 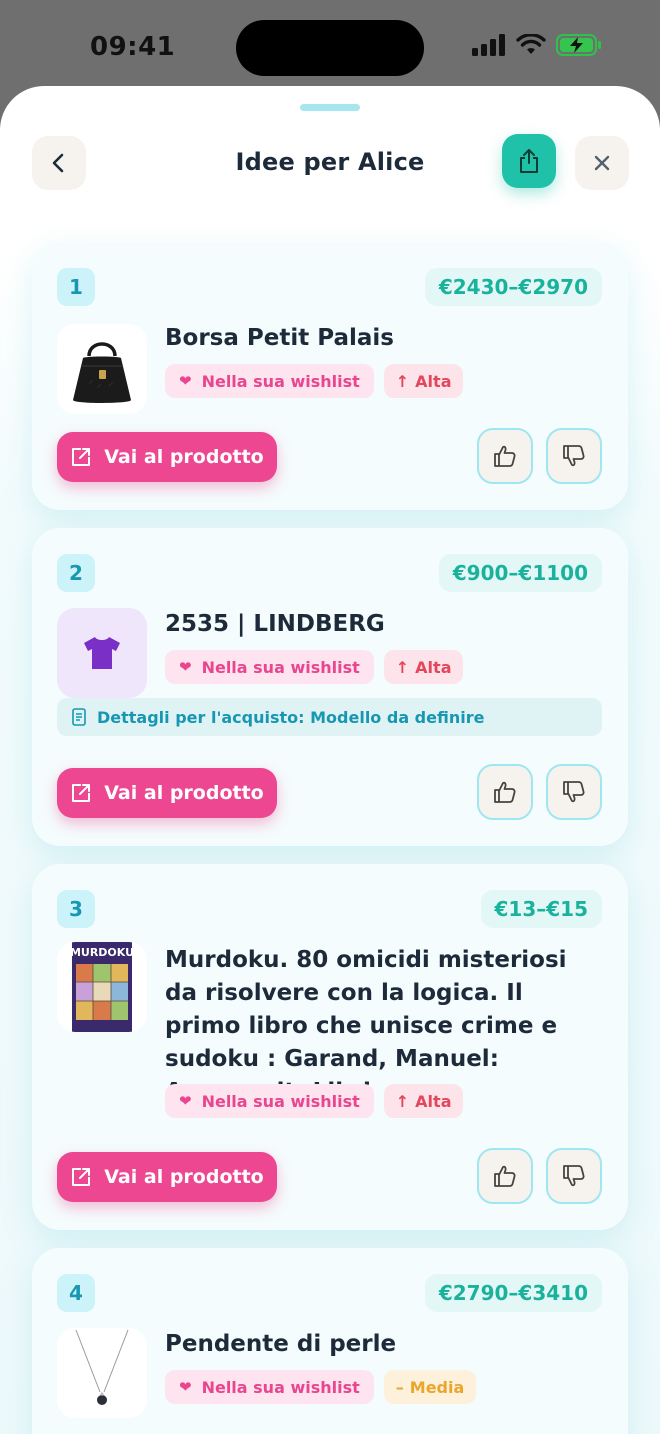 I want to click on priority-chip: – Media, so click(x=430, y=1387).